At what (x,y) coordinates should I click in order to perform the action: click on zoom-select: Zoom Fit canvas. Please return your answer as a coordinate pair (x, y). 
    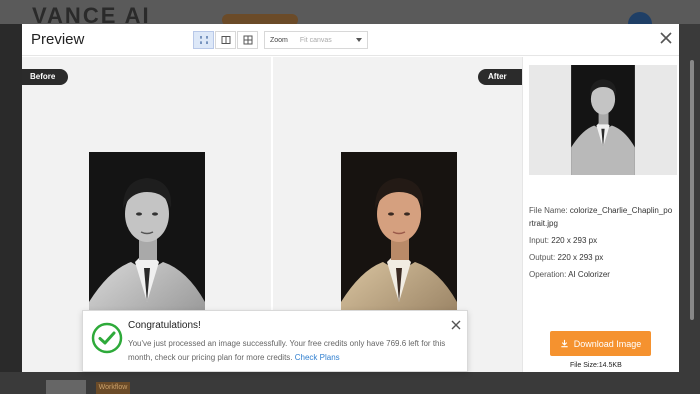
    Looking at the image, I should click on (316, 40).